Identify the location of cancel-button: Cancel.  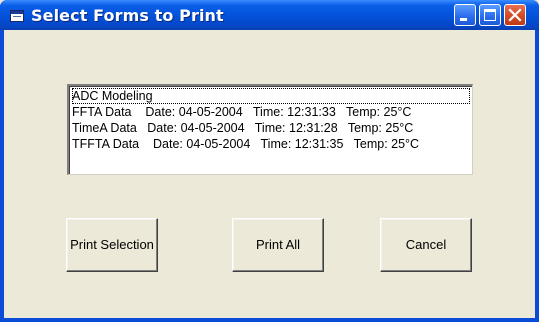
(426, 245).